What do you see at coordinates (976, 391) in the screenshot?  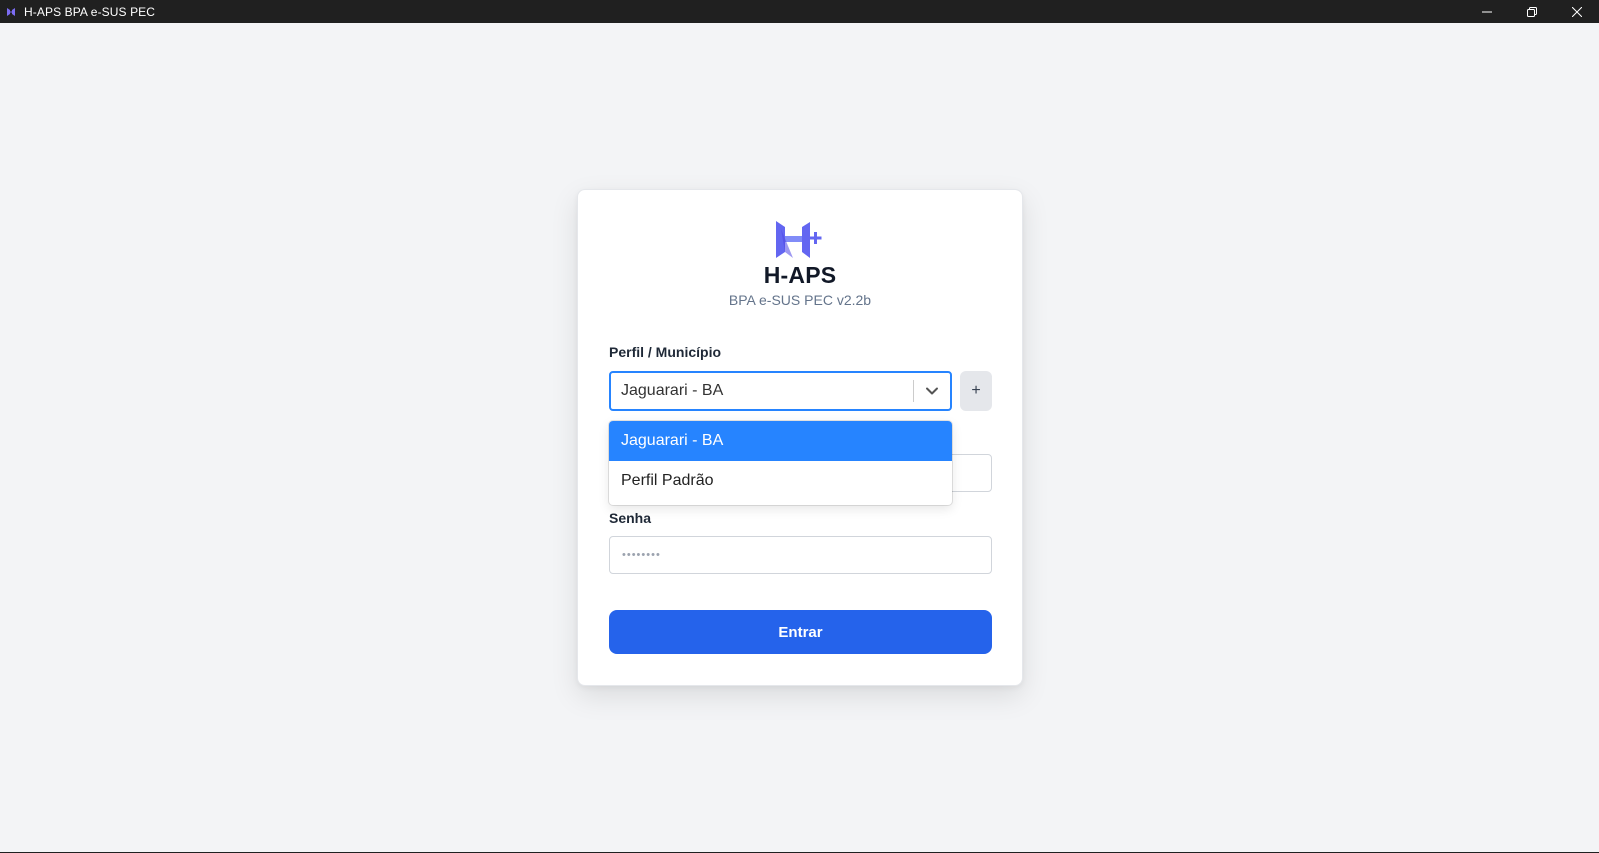 I see `add-profile-button: +` at bounding box center [976, 391].